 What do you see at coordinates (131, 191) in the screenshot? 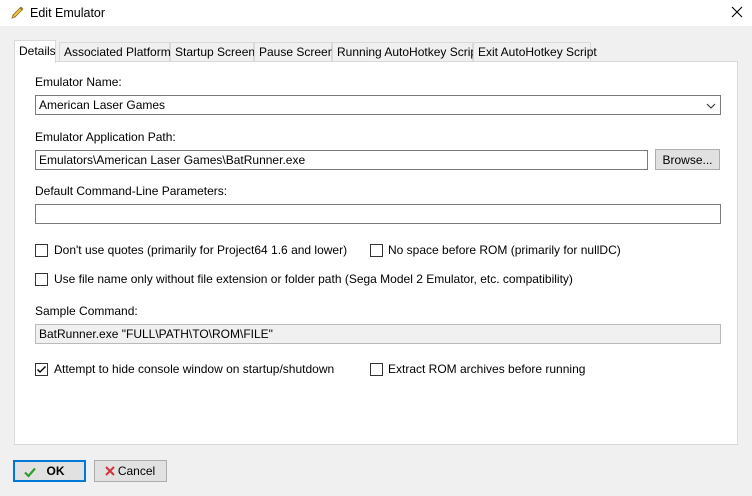
I see `command-line-params-label: Default Command-Line Parameters:` at bounding box center [131, 191].